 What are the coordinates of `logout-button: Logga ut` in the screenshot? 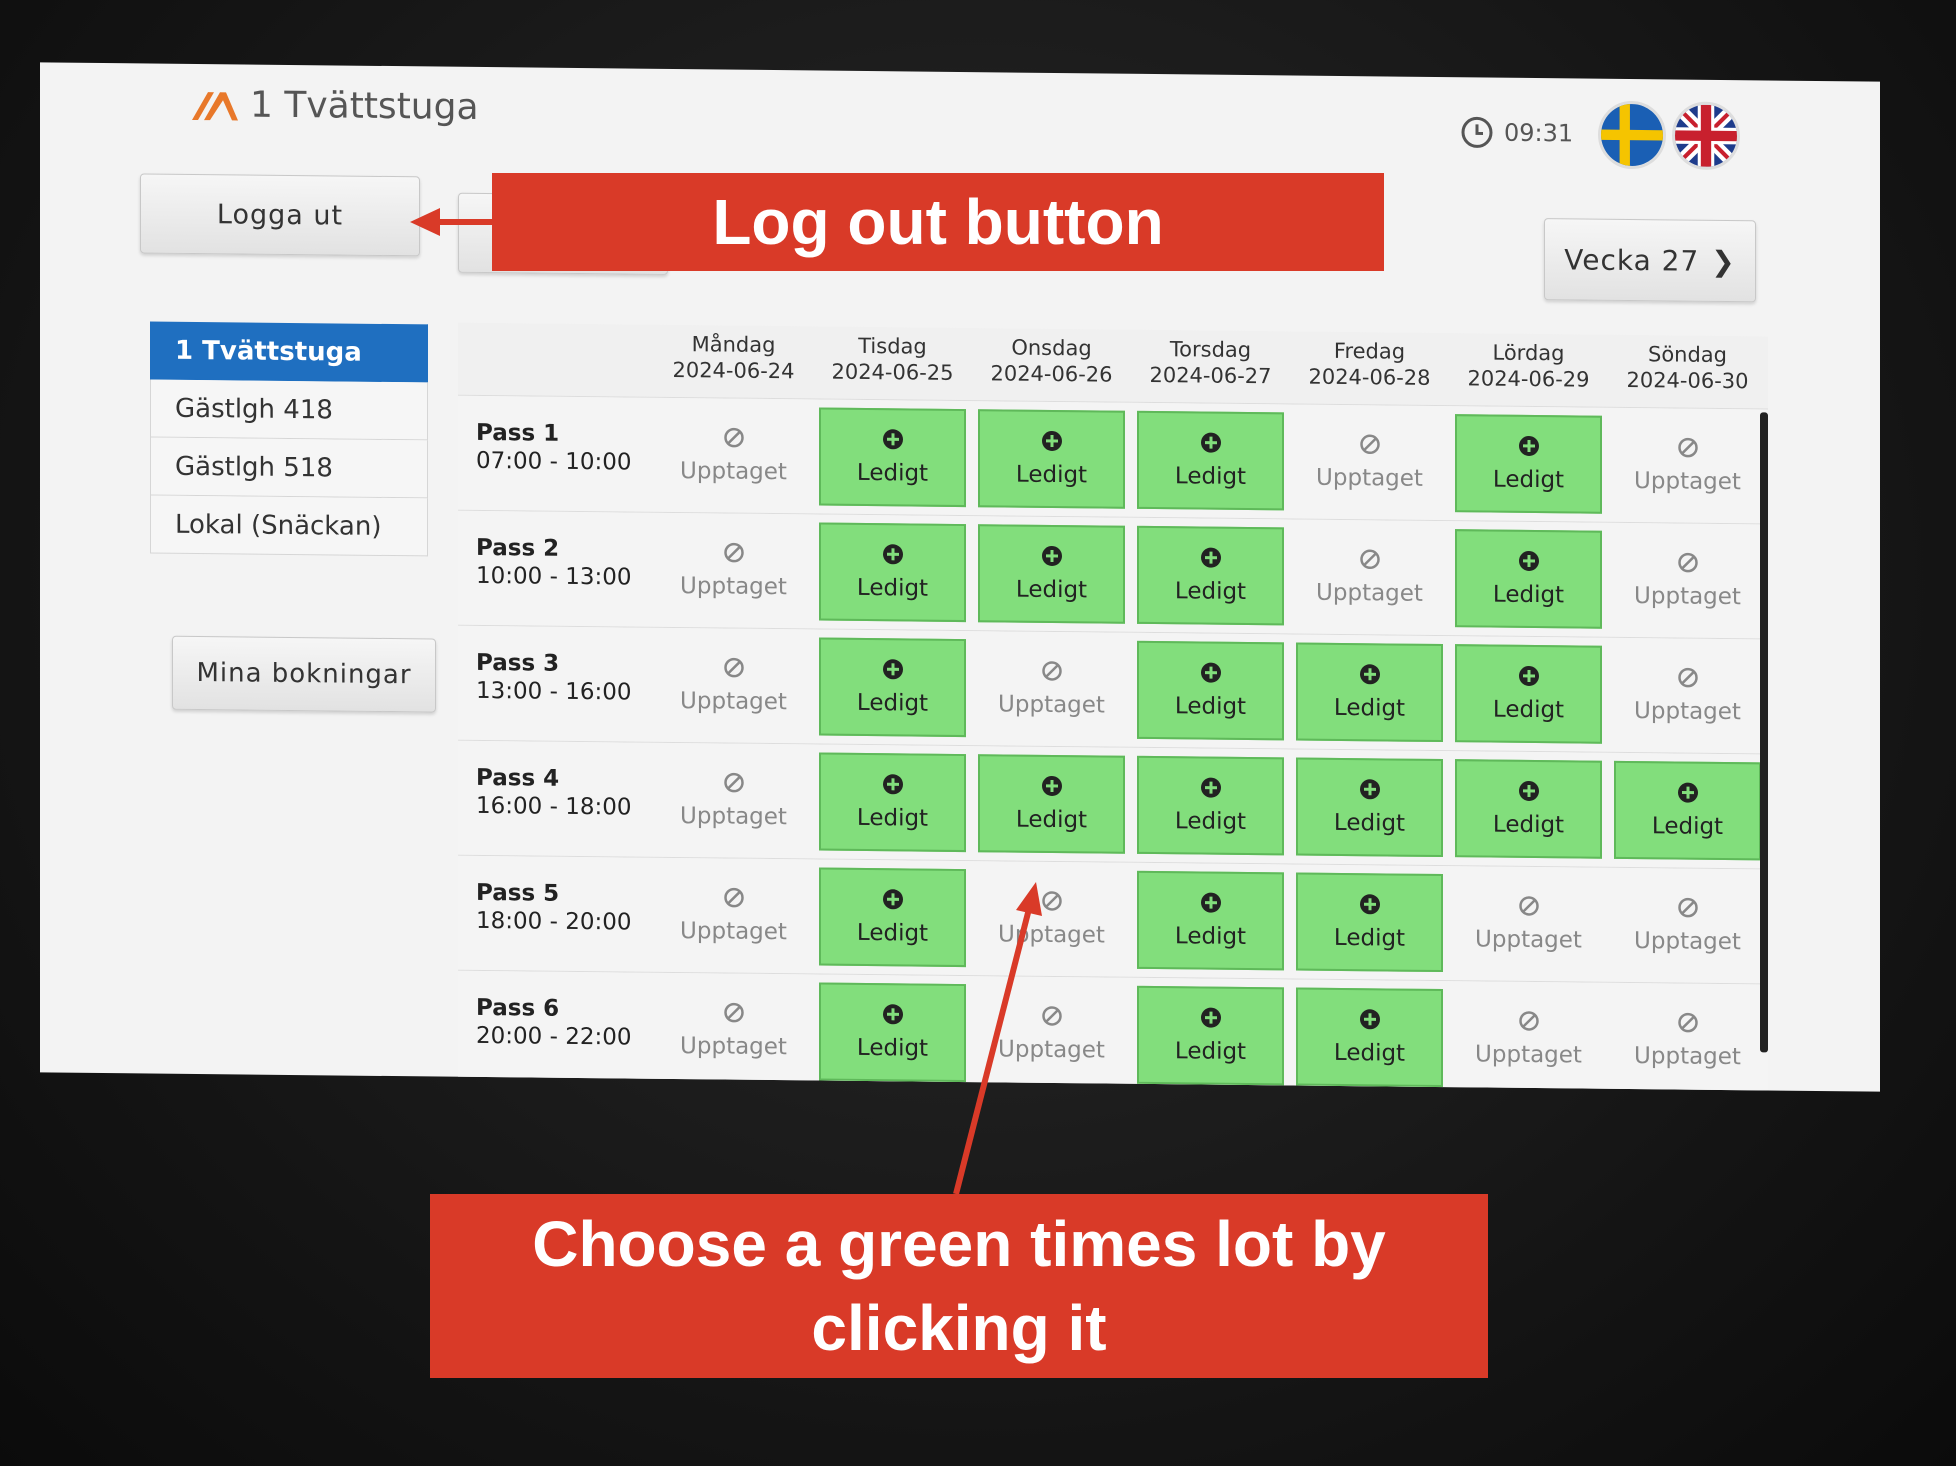 It's located at (280, 215).